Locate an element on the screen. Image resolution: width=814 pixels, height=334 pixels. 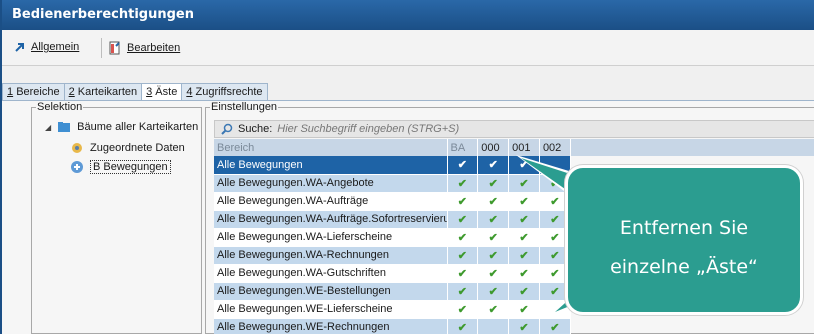
area-cell: Alle Bewegungen.WA-Rechnungen is located at coordinates (331, 255).